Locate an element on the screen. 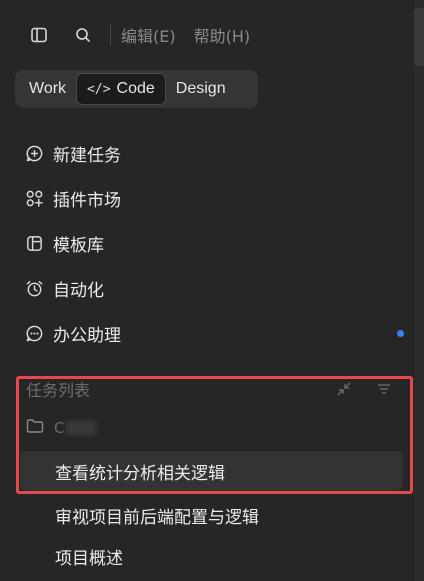 This screenshot has height=581, width=424. sidebar-toggle-icon is located at coordinates (39, 35).